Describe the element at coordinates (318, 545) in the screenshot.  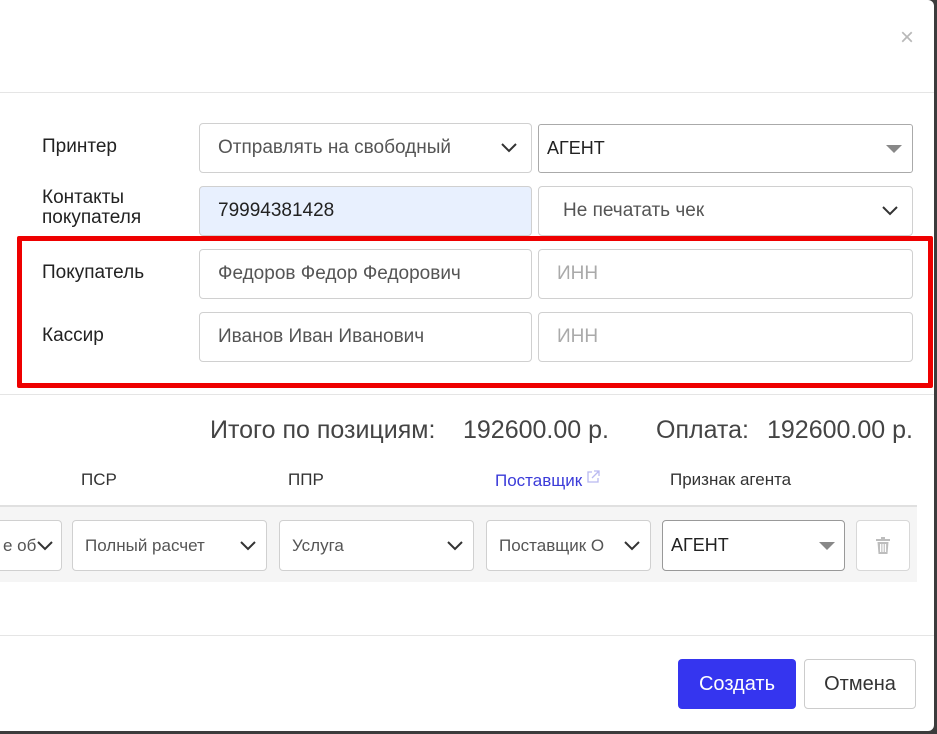
I see `ppr-value: Услуга` at that location.